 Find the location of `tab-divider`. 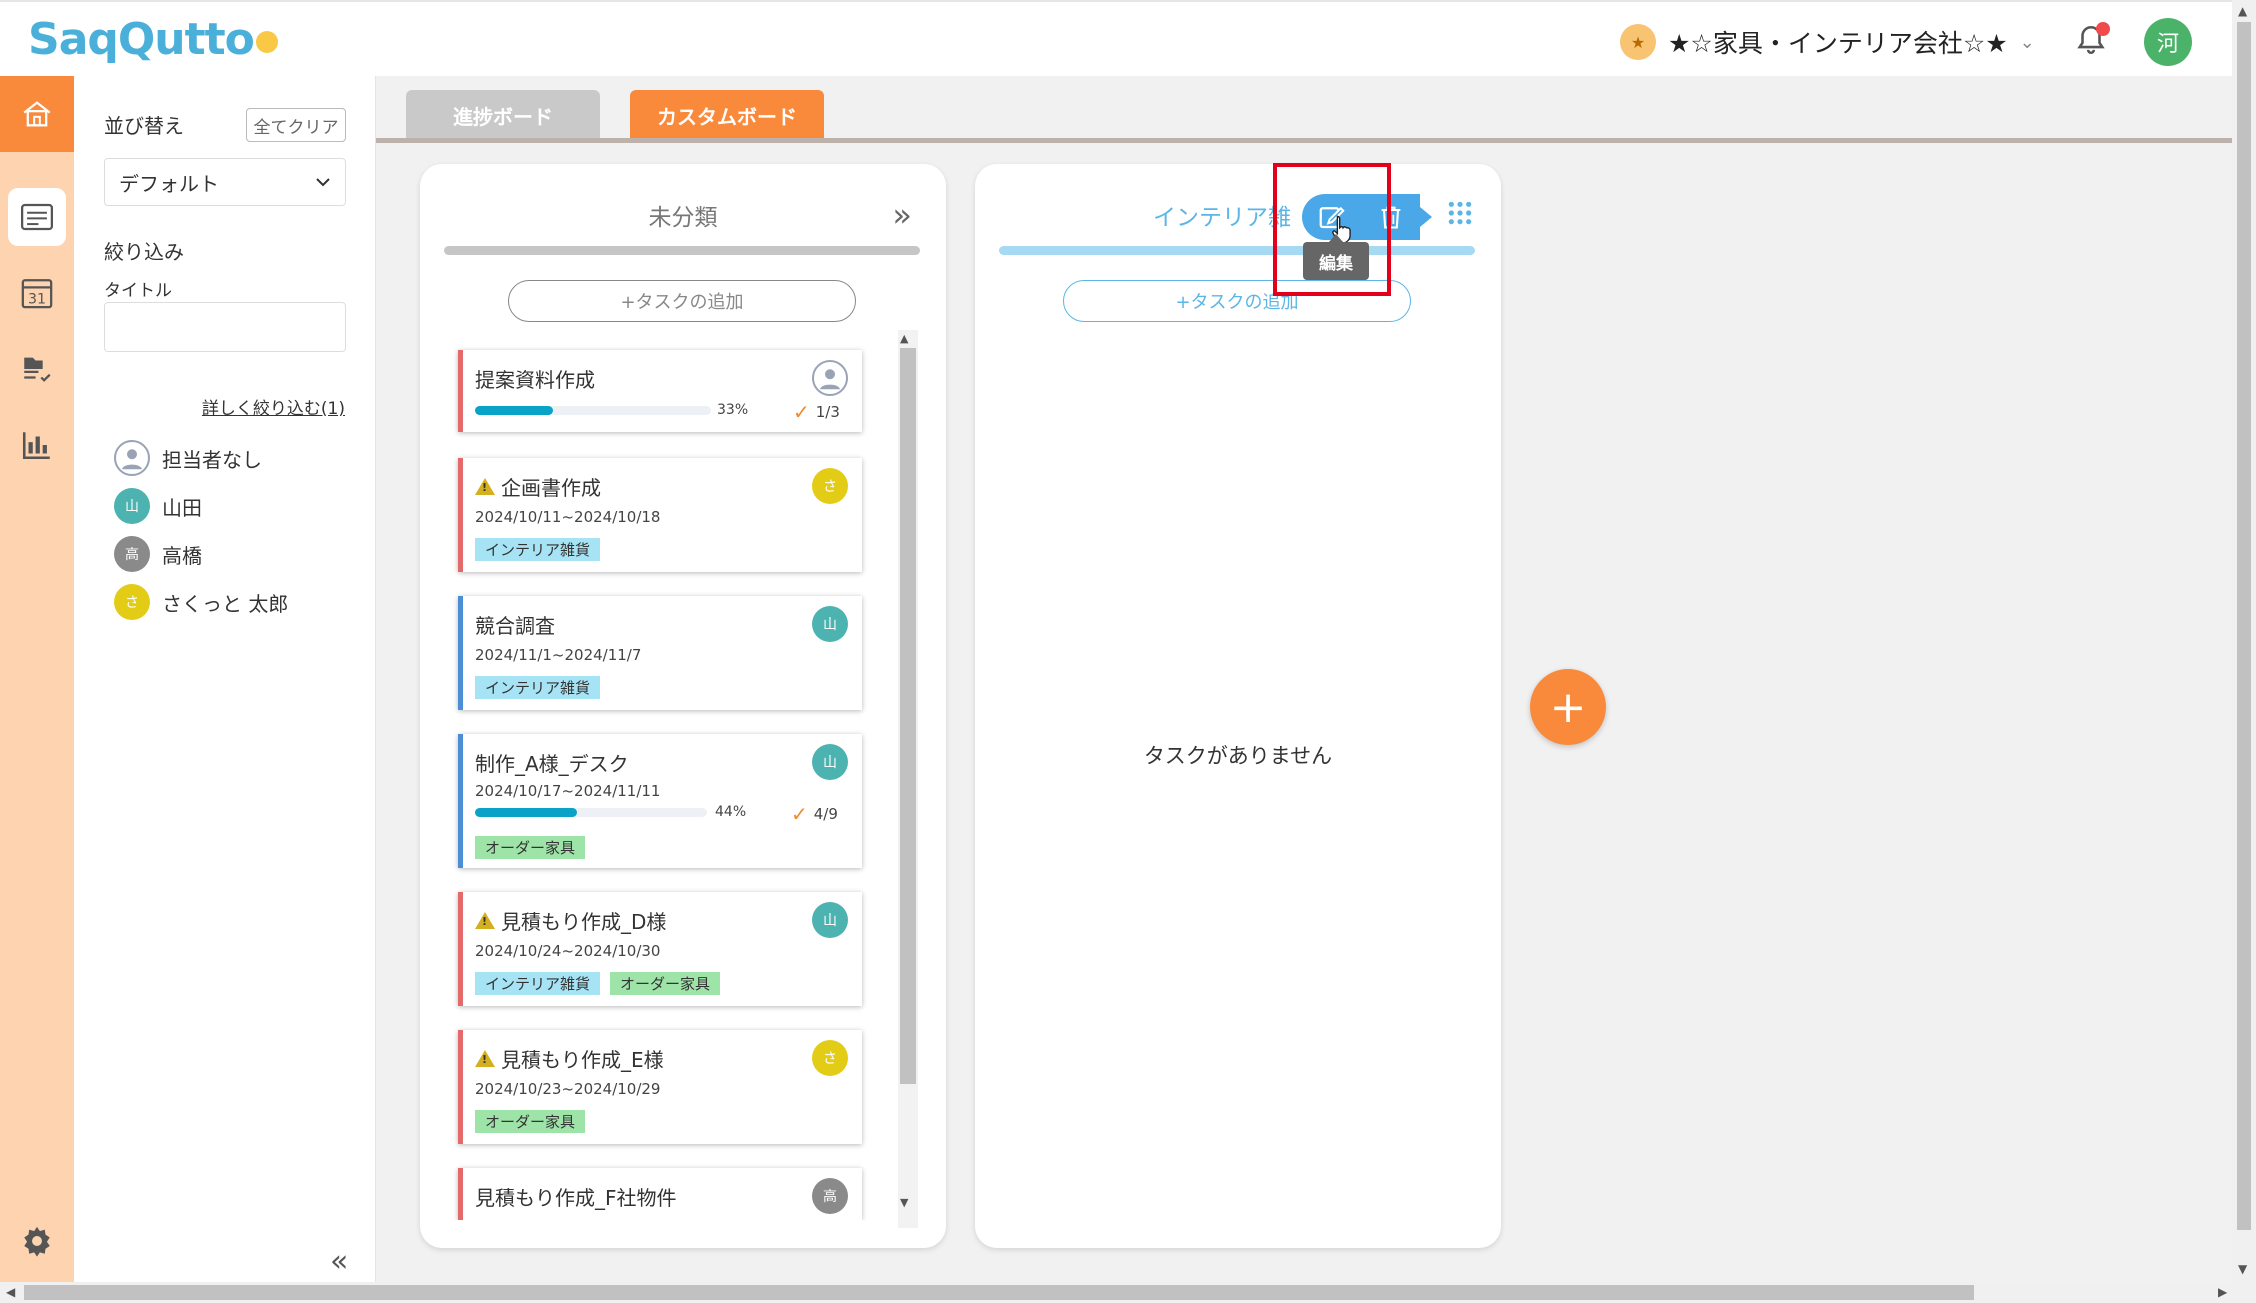

tab-divider is located at coordinates (1304, 140).